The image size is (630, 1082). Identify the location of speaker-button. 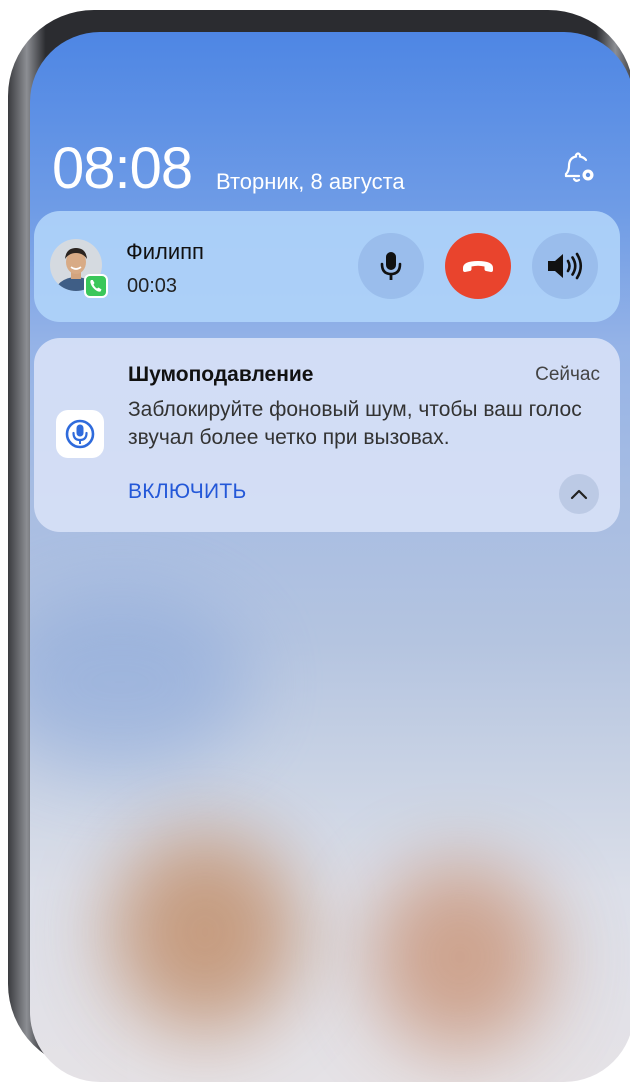
(565, 266).